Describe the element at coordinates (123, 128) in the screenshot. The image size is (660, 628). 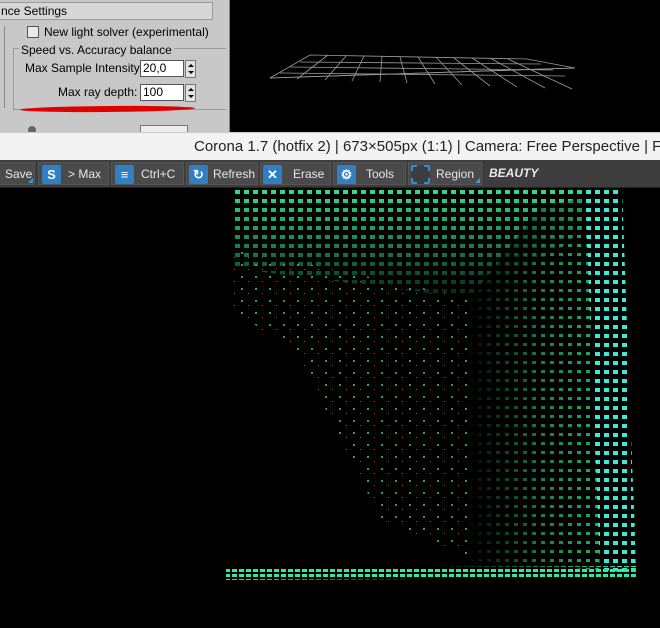
I see `cut-off-next-row` at that location.